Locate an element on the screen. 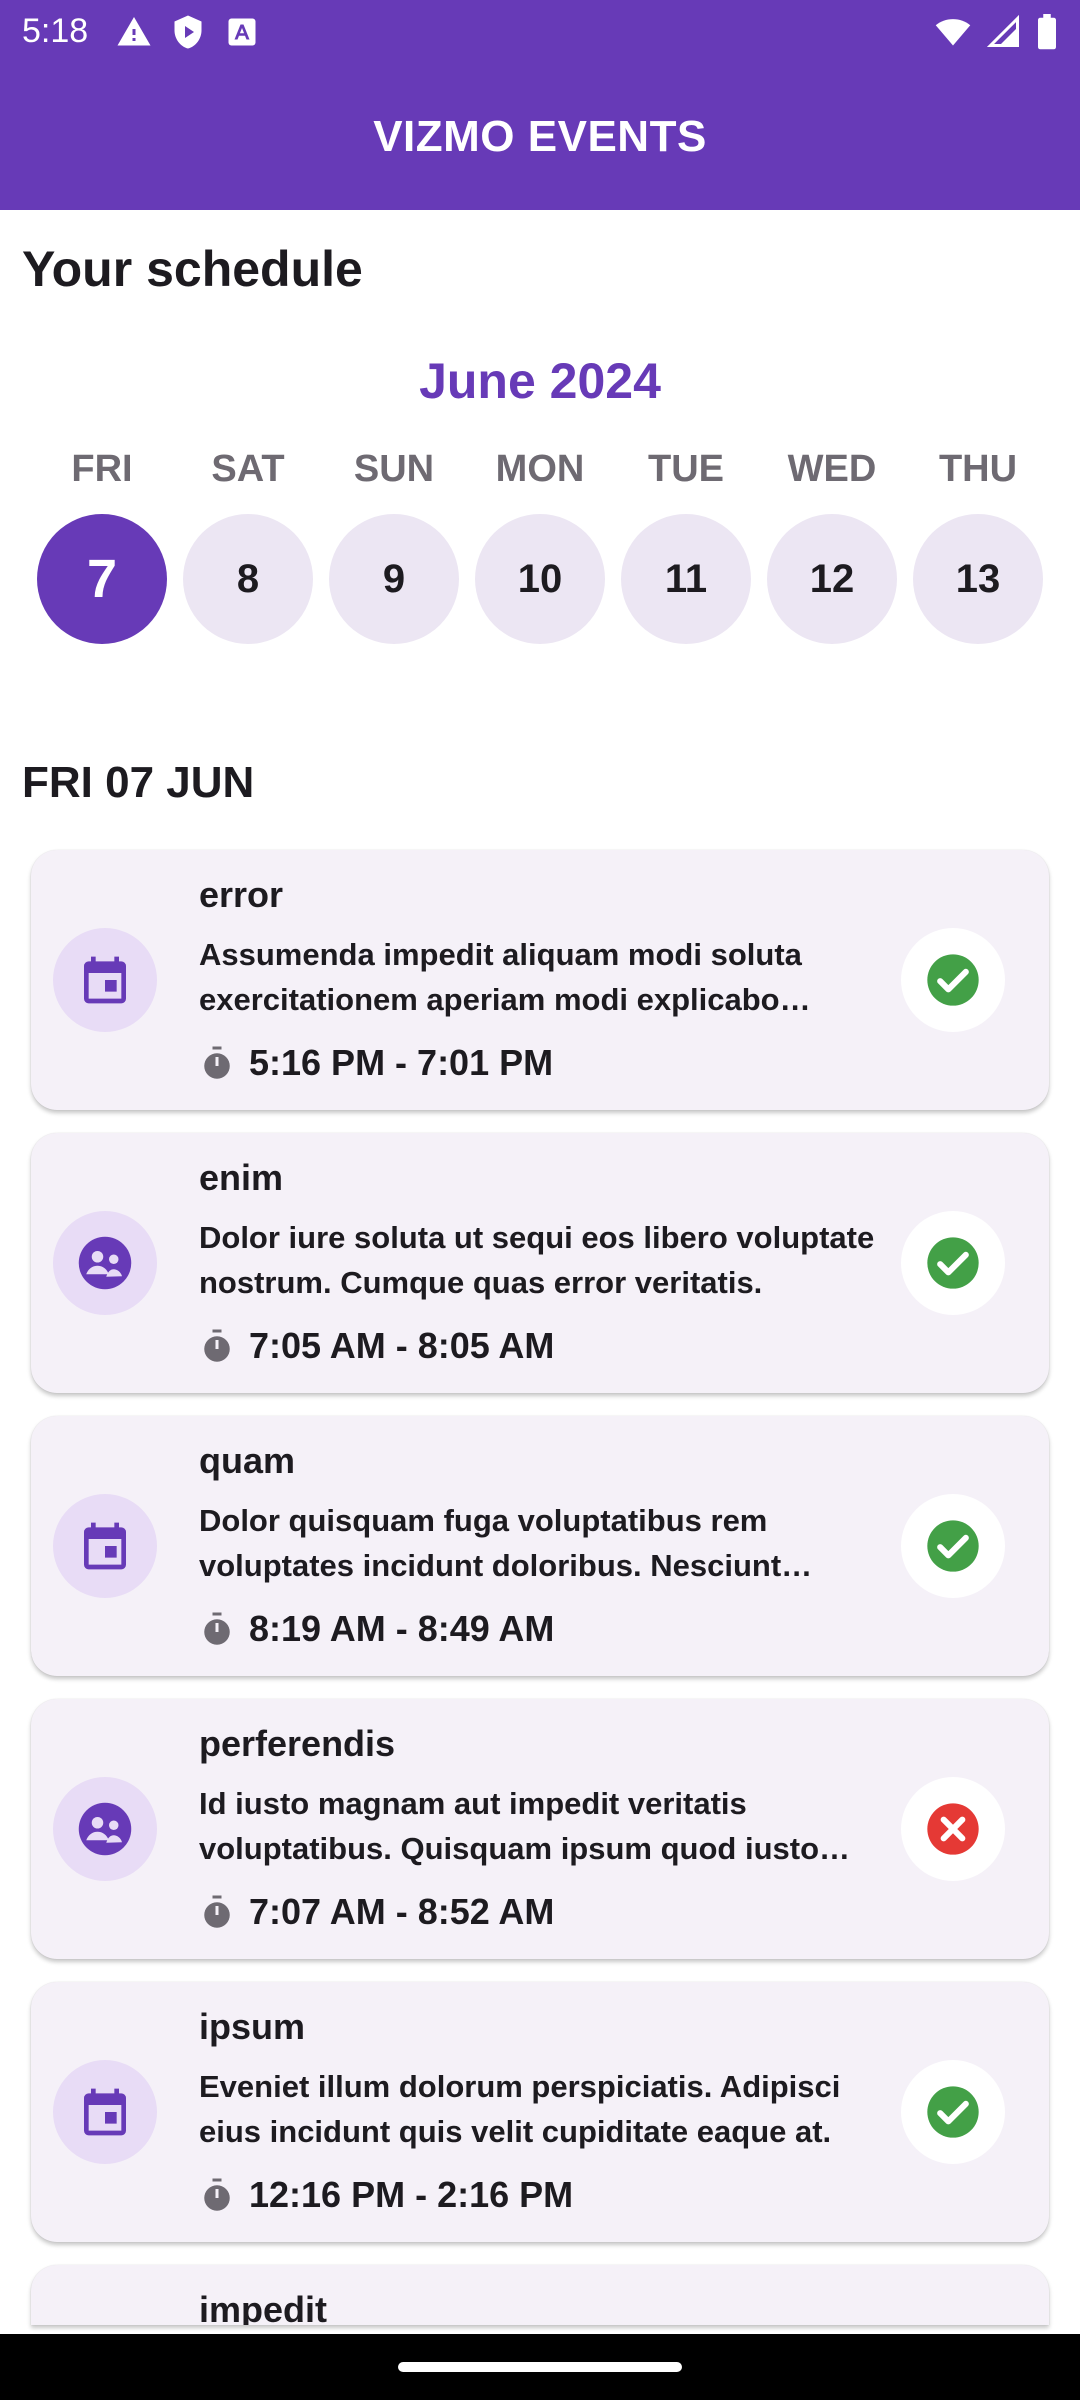 Image resolution: width=1080 pixels, height=2400 pixels. event-time: 7:05 AM - 8:05 AM is located at coordinates (402, 1345).